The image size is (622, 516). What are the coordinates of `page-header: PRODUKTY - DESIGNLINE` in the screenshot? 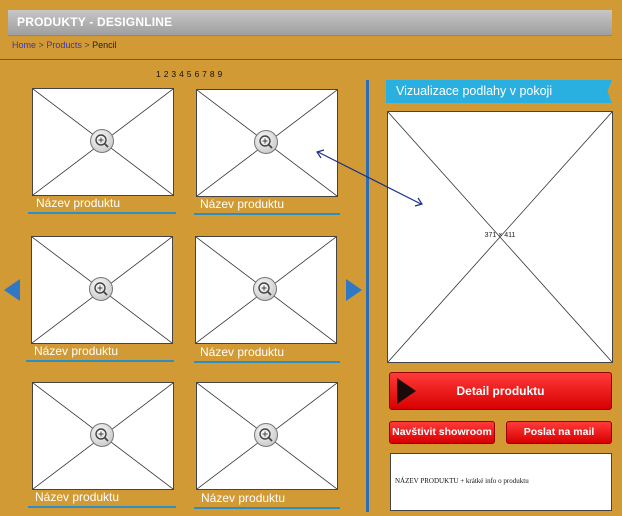 It's located at (310, 23).